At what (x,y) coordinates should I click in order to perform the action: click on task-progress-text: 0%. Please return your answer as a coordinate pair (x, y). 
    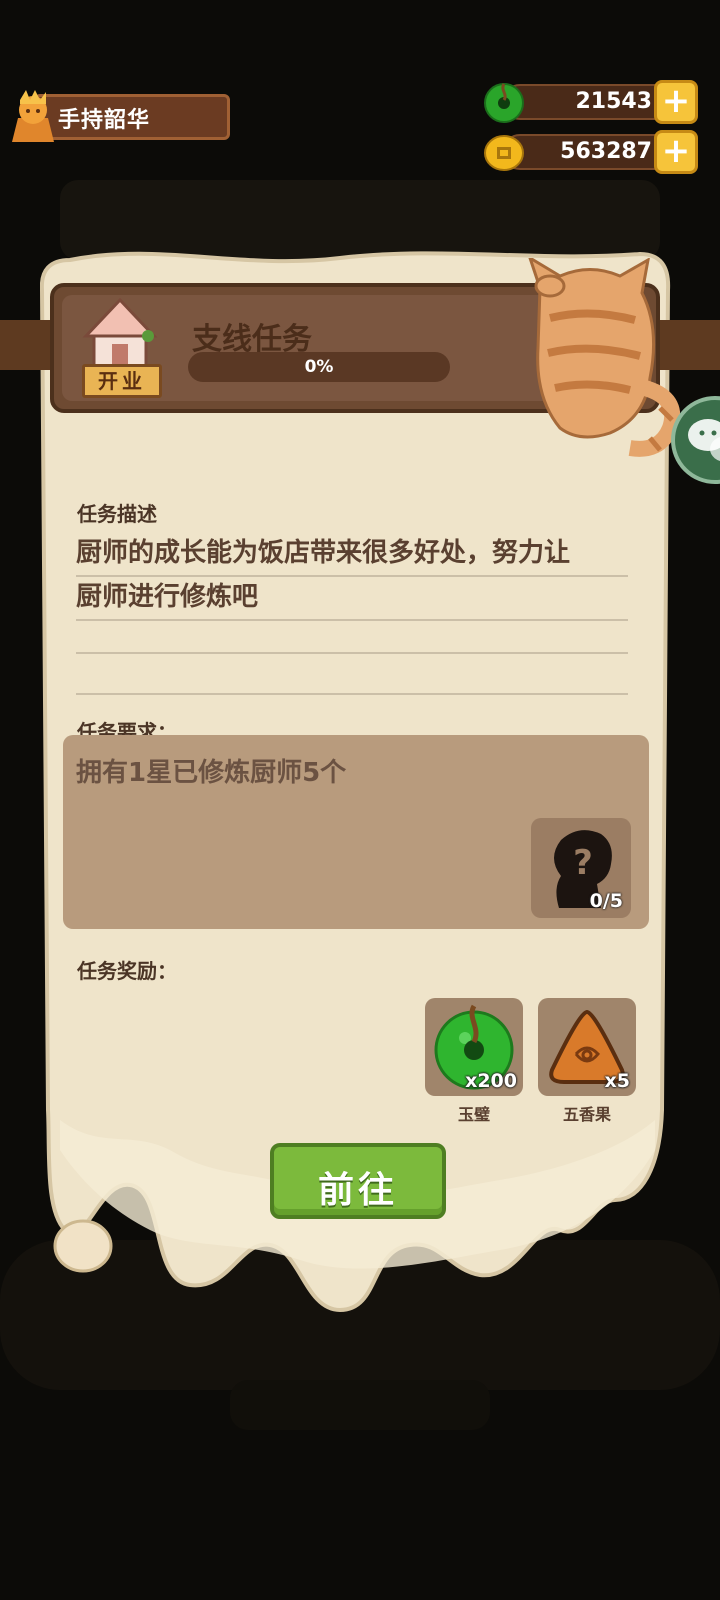
    Looking at the image, I should click on (319, 367).